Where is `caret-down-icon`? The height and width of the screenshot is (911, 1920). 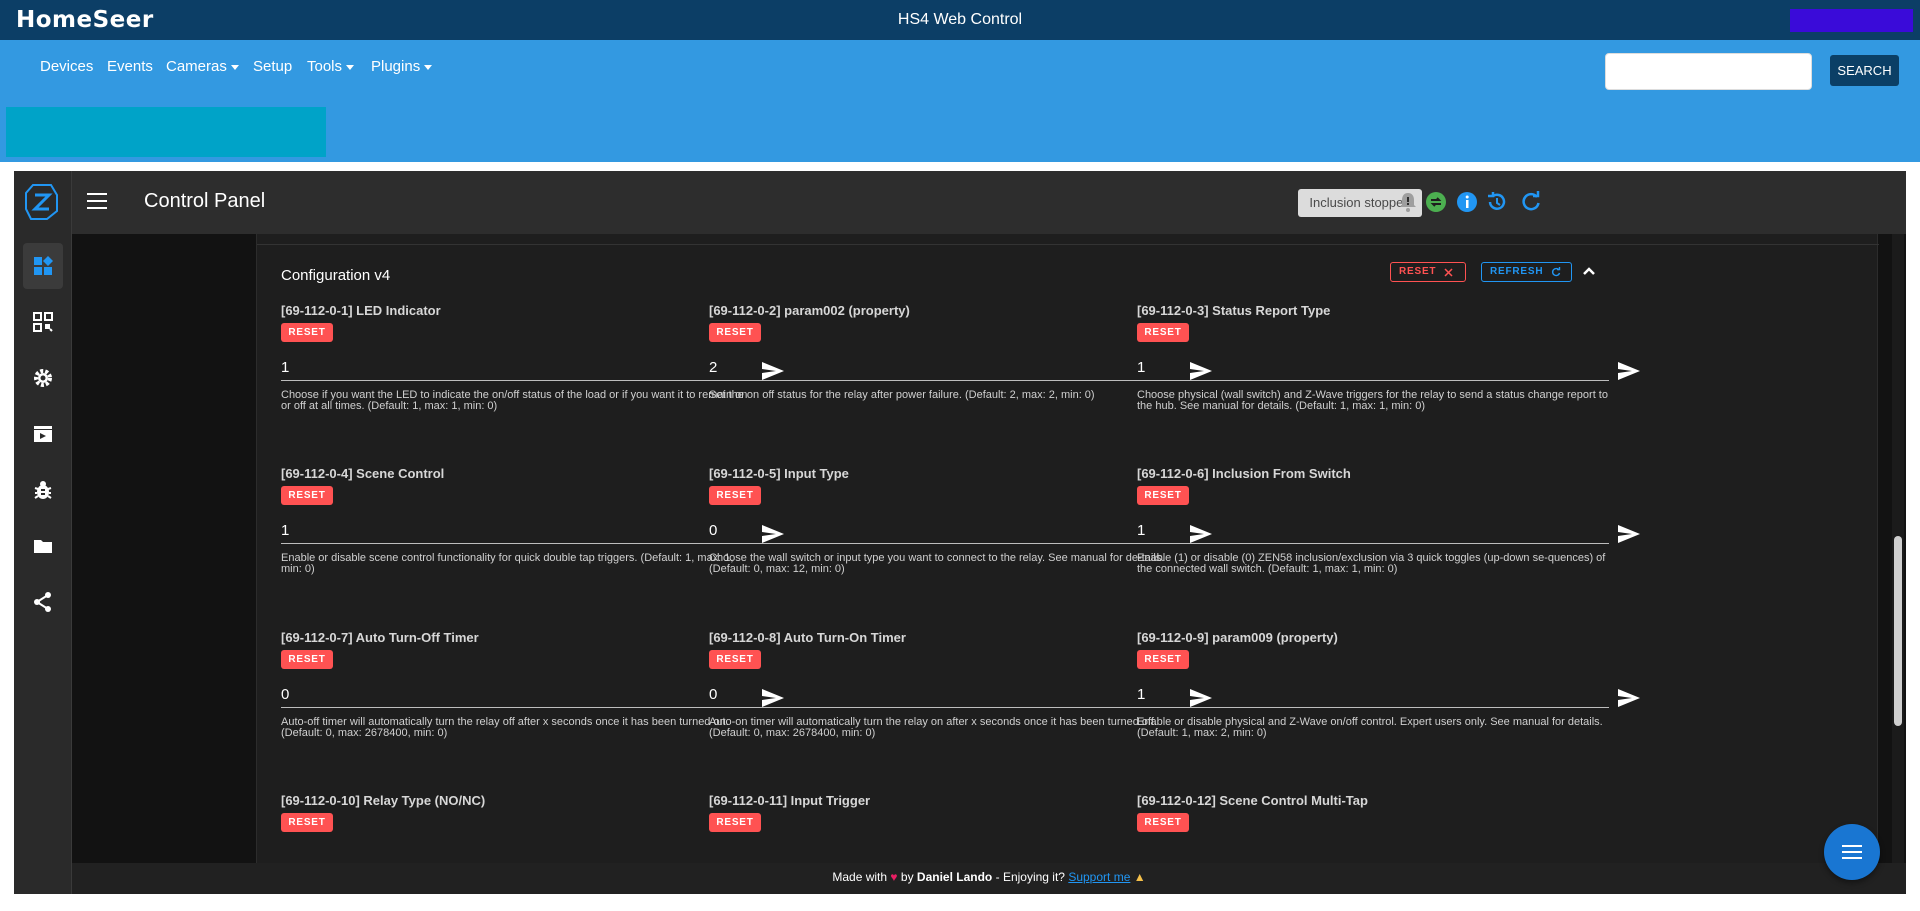
caret-down-icon is located at coordinates (428, 67).